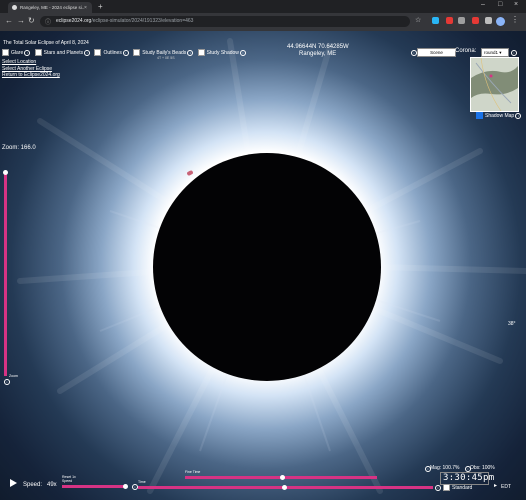 Image resolution: width=526 pixels, height=500 pixels. What do you see at coordinates (163, 52) in the screenshot?
I see `option-bailys-beads: Study Baily's Beads i` at bounding box center [163, 52].